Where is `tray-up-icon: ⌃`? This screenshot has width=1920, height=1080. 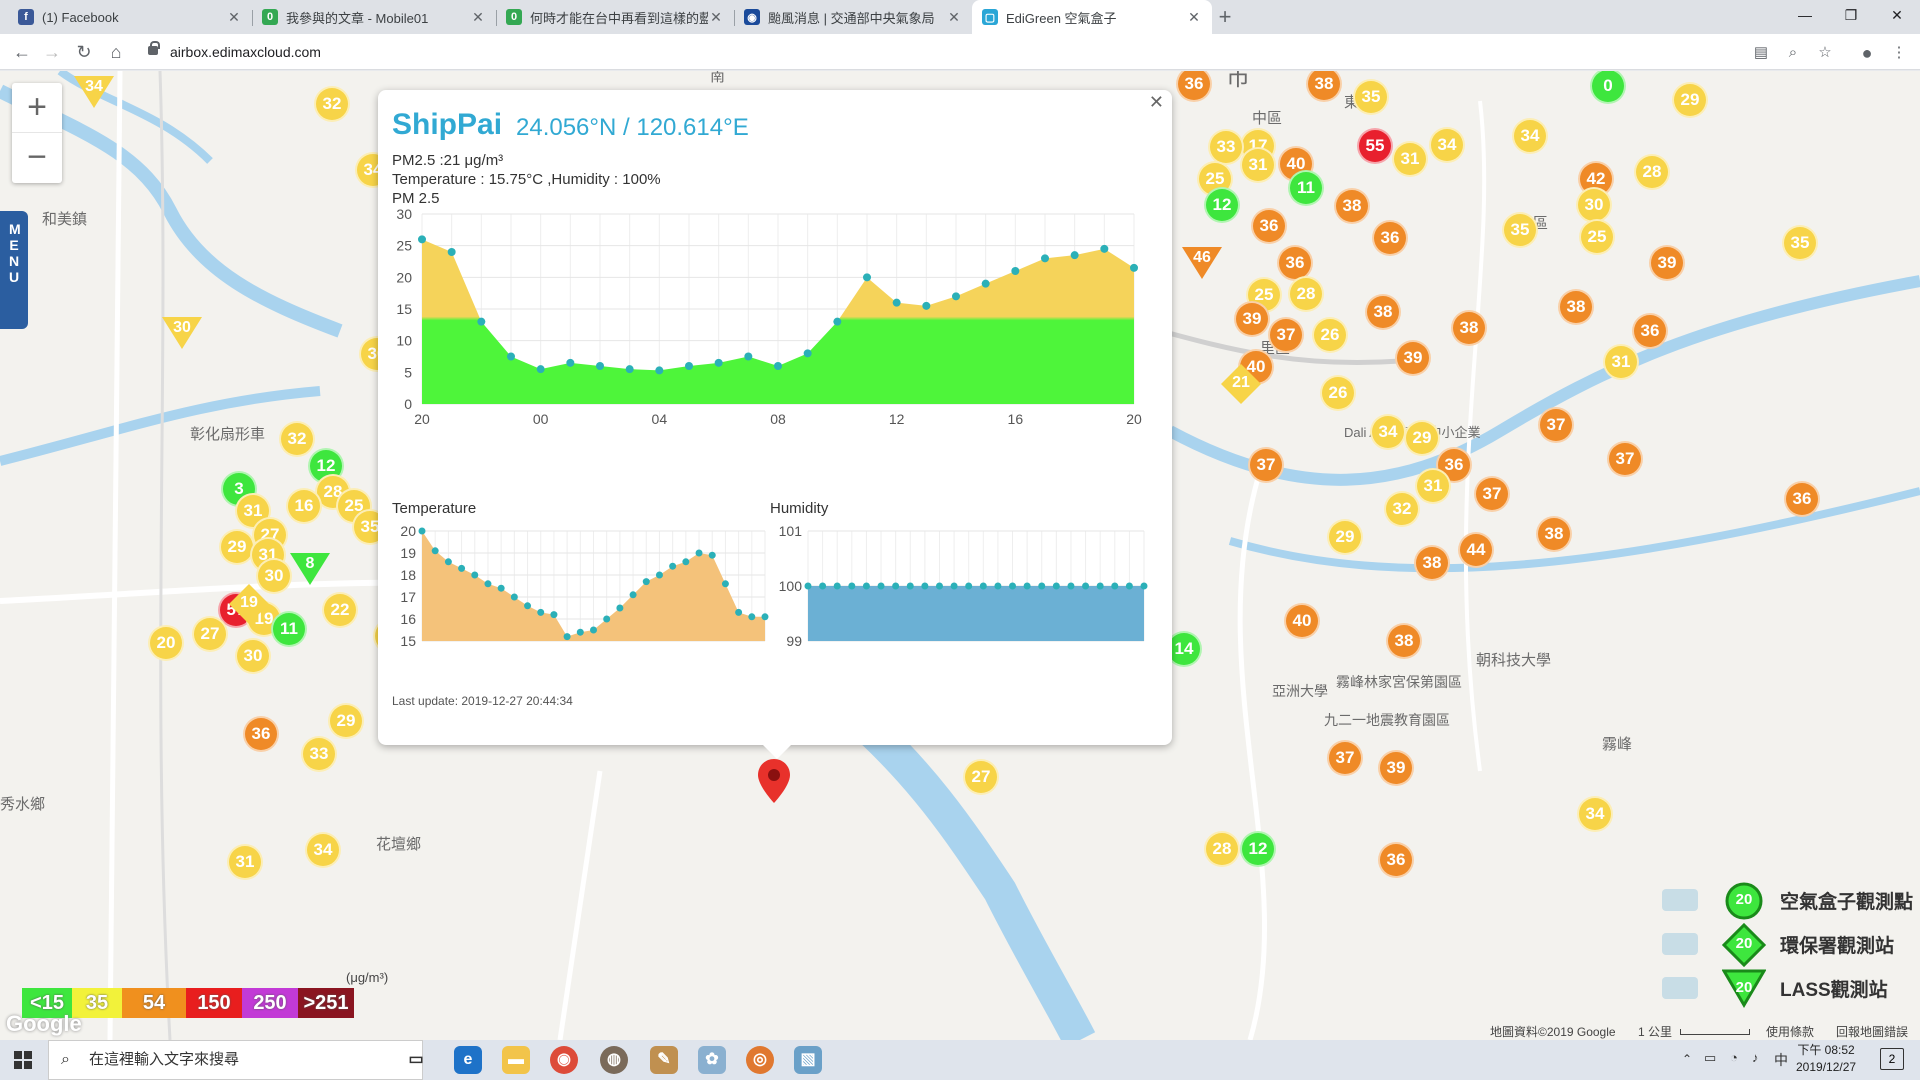 tray-up-icon: ⌃ is located at coordinates (1687, 1059).